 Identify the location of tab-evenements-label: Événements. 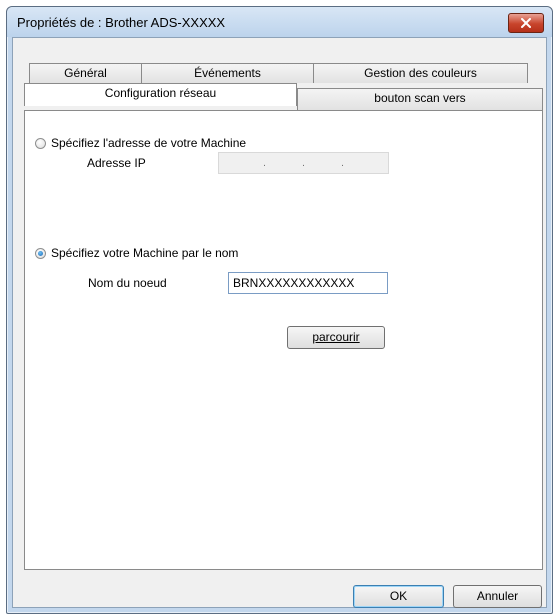
(227, 73).